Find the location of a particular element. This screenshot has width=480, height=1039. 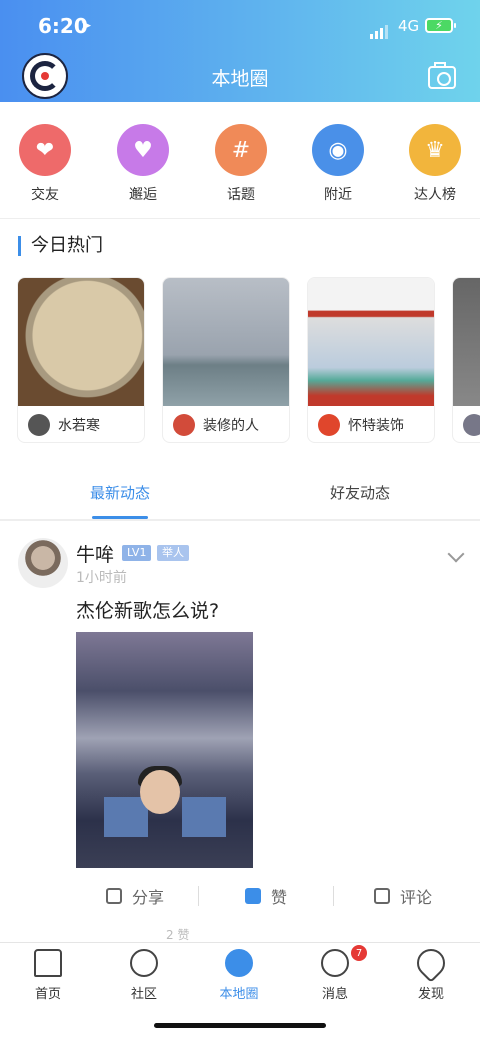

battery-icon: ⚡ is located at coordinates (440, 25).